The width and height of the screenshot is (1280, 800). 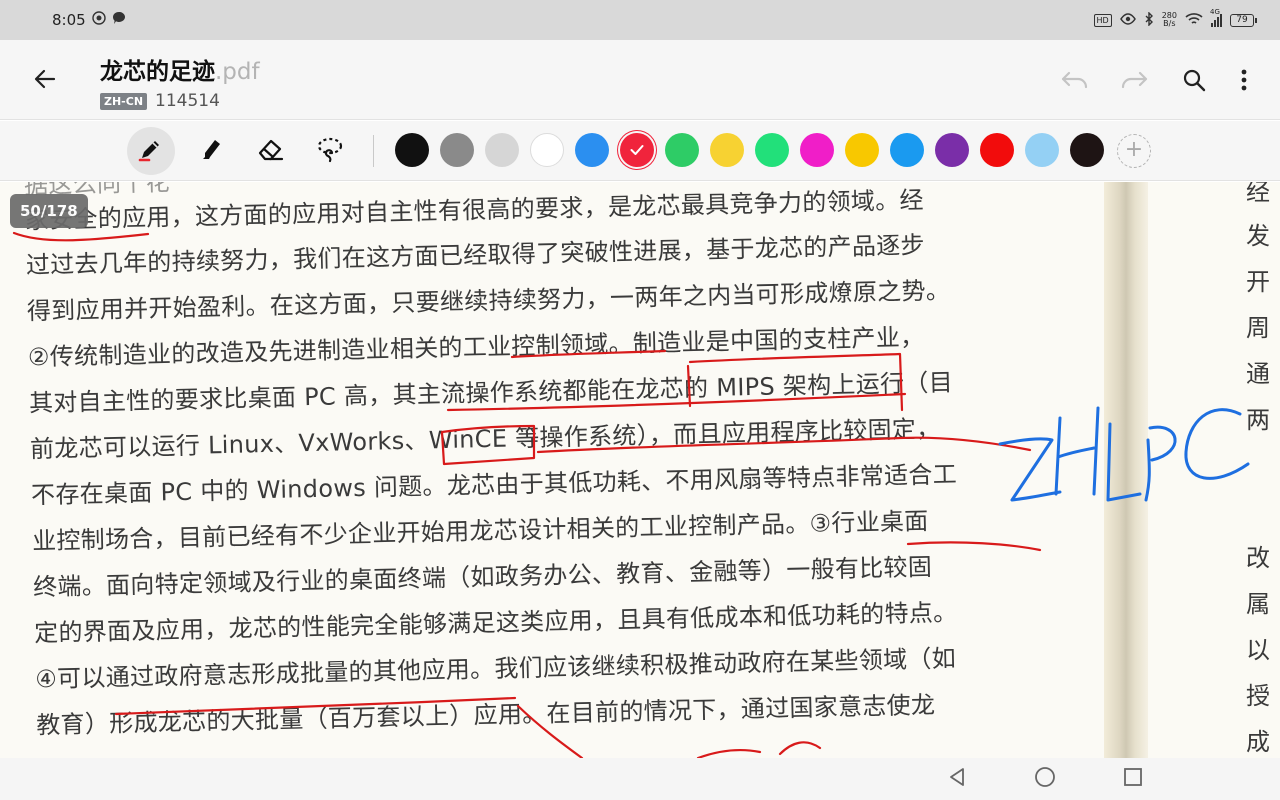 I want to click on eraser-icon, so click(x=271, y=151).